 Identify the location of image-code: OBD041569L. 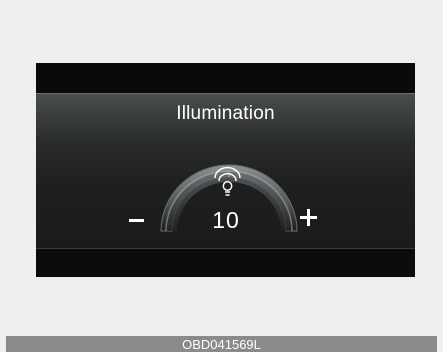
(221, 344).